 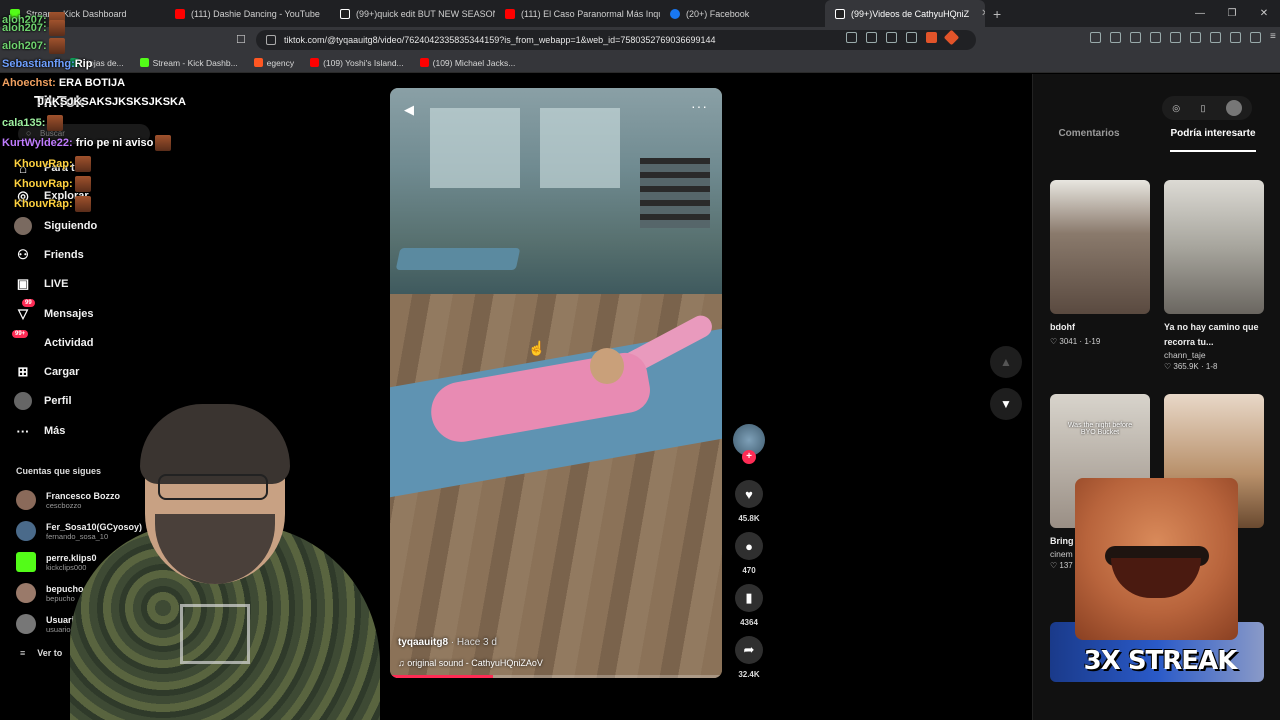 I want to click on card-meta: ♡ 3041 · 1-19, so click(x=1075, y=341).